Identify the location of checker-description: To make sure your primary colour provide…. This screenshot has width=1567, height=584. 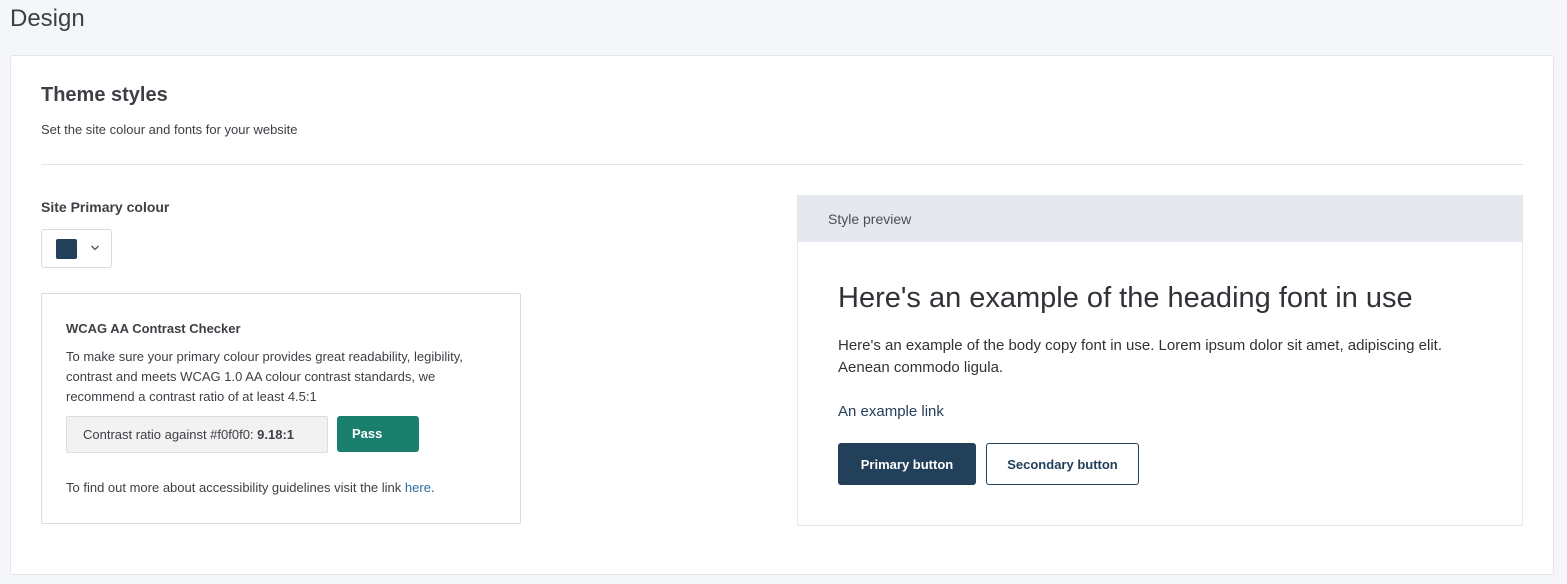
(264, 376).